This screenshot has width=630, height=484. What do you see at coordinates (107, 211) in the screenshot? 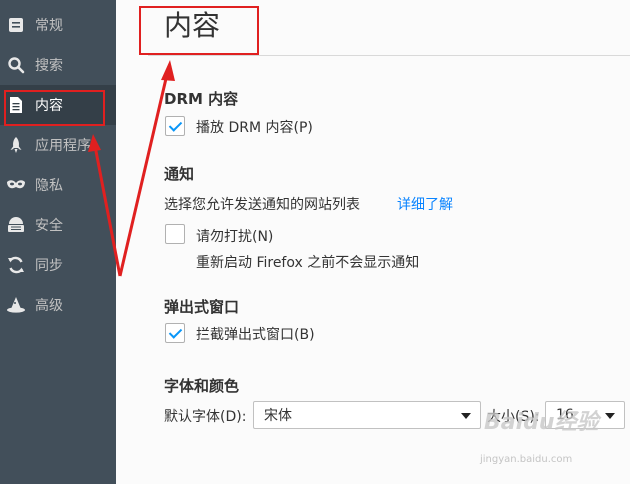
I see `annotation-arrow-to-sidebar` at bounding box center [107, 211].